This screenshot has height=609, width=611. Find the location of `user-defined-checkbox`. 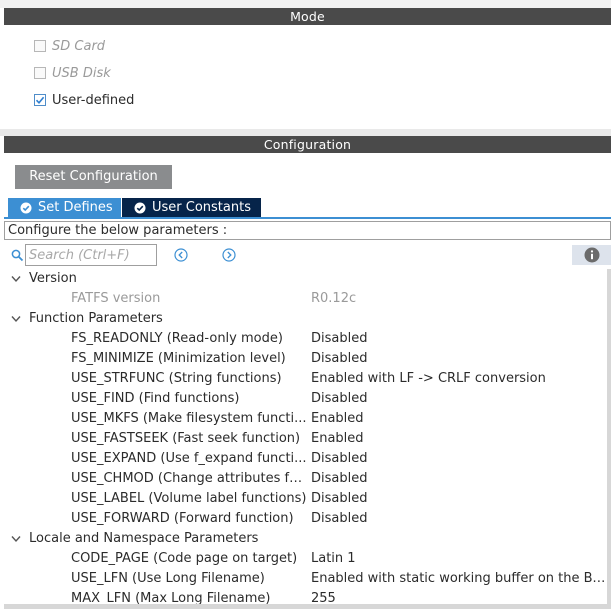

user-defined-checkbox is located at coordinates (40, 100).